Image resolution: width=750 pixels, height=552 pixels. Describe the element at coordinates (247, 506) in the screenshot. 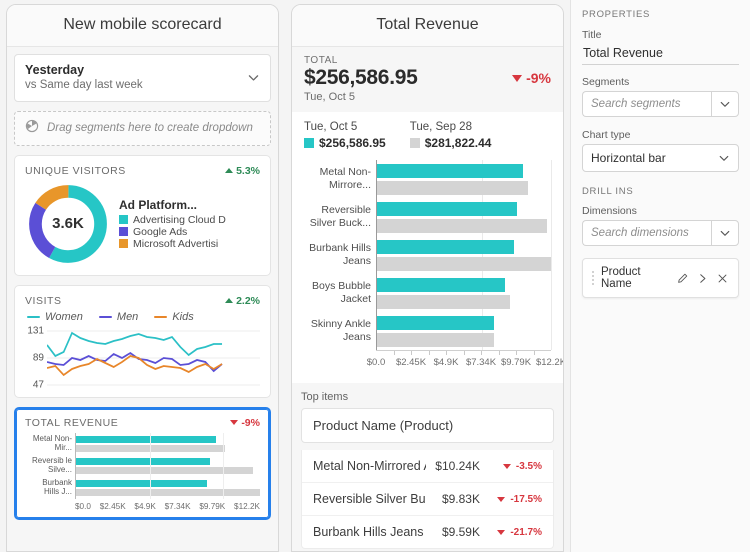

I see `x-tick: $12.2K` at that location.